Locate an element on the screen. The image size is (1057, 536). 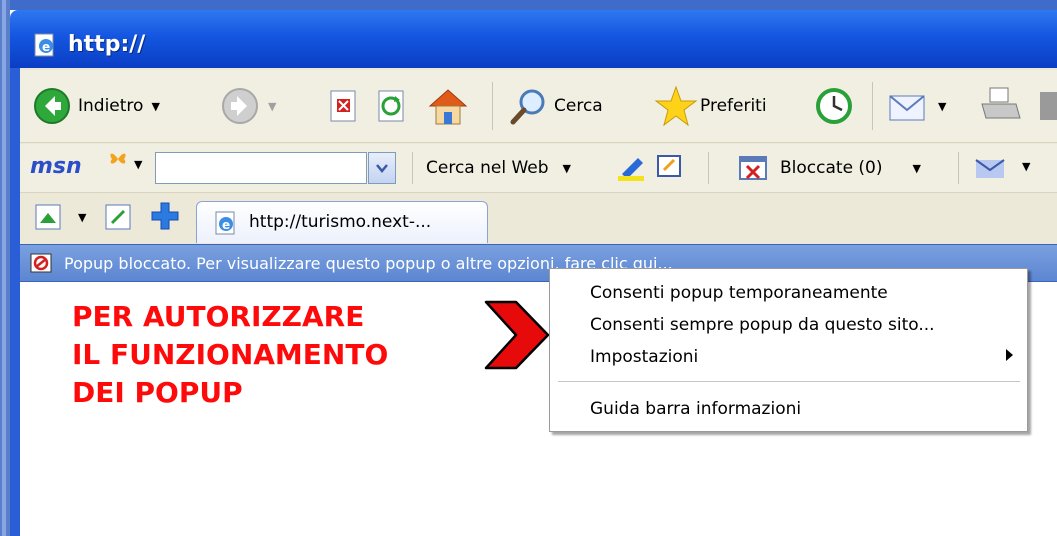
stop-icon is located at coordinates (343, 106).